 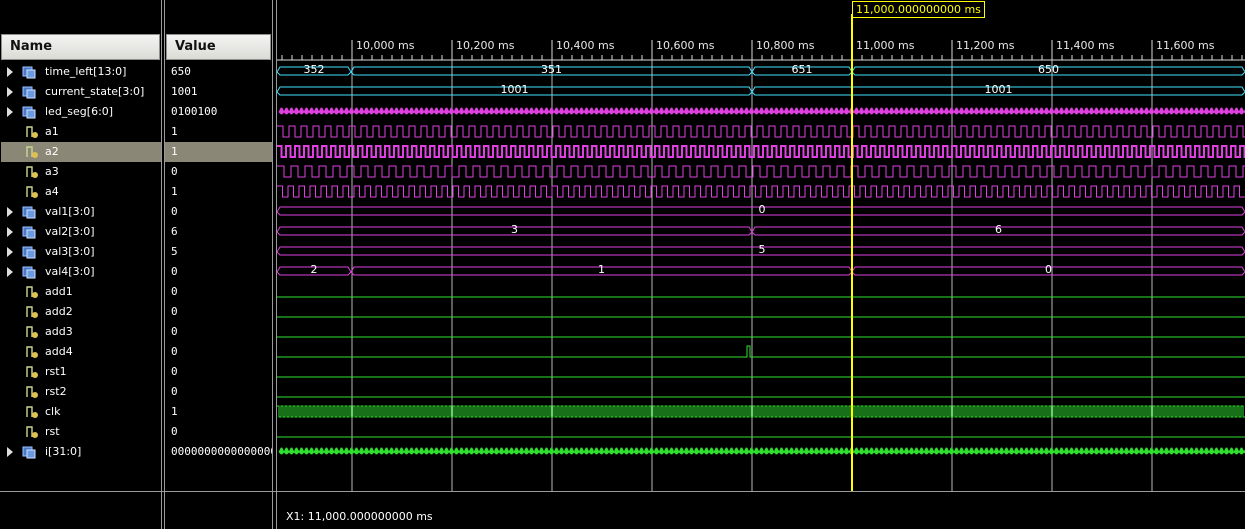 What do you see at coordinates (81, 192) in the screenshot?
I see `signal-row: a4` at bounding box center [81, 192].